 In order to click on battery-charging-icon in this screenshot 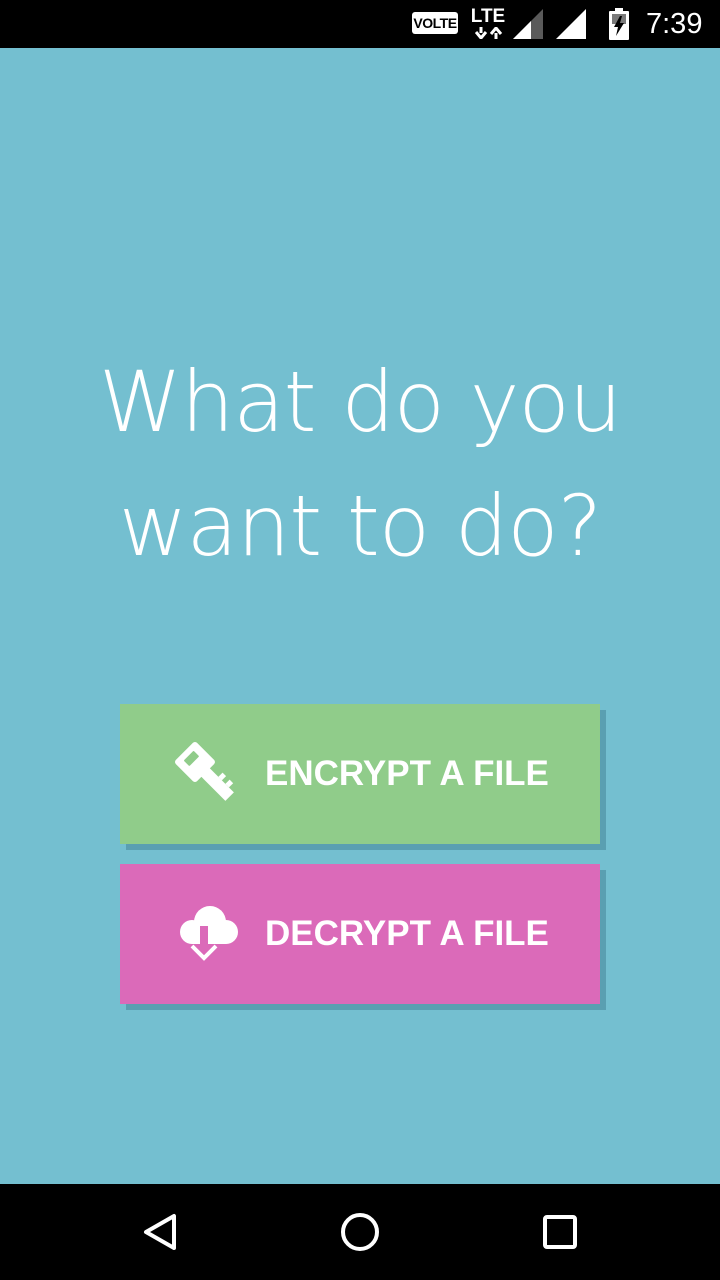, I will do `click(619, 24)`.